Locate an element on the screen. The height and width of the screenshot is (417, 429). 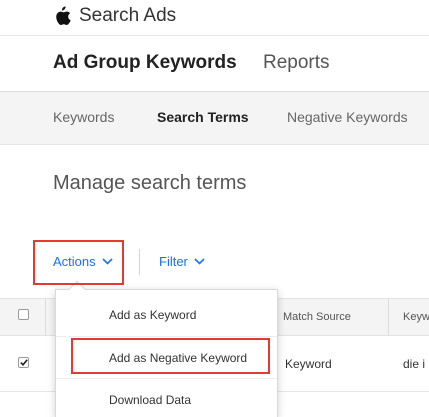
row-checkbox is located at coordinates (23, 362).